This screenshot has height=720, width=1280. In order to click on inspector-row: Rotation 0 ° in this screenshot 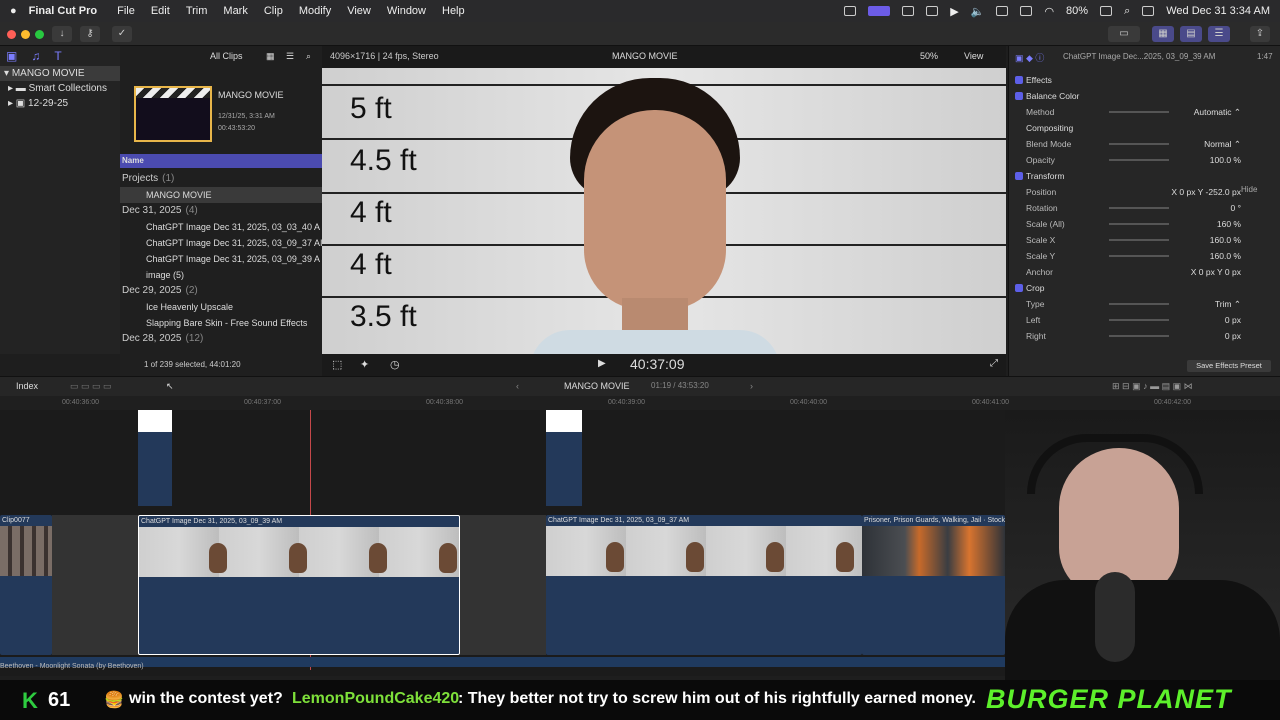, I will do `click(1144, 208)`.